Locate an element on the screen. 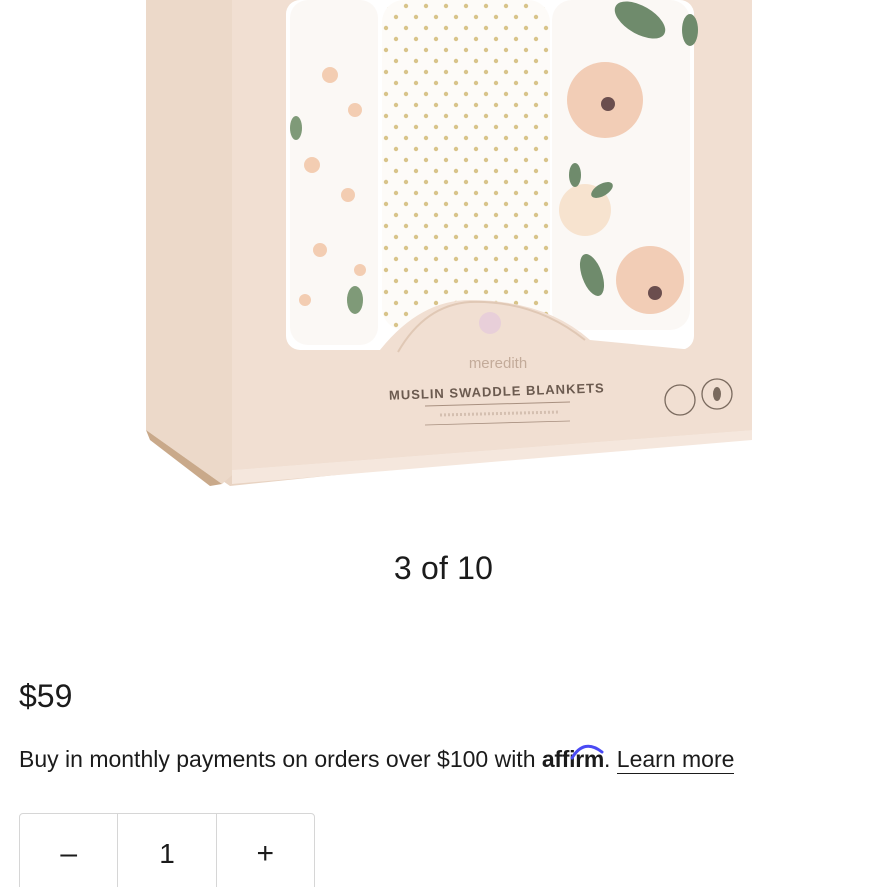 The image size is (887, 887). affirm-arc-icon is located at coordinates (587, 752).